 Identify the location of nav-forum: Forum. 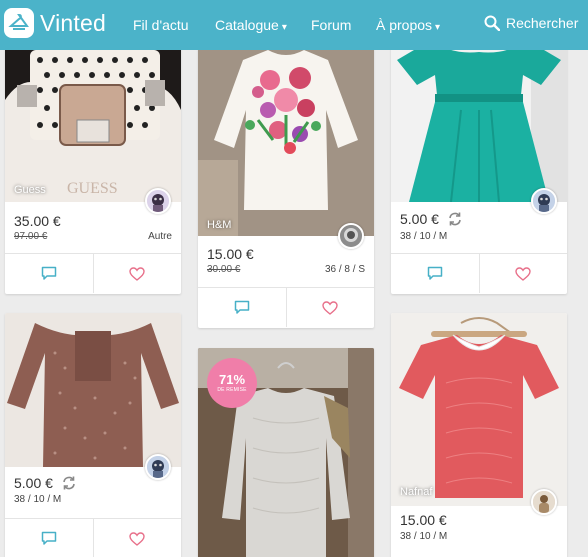
(331, 25).